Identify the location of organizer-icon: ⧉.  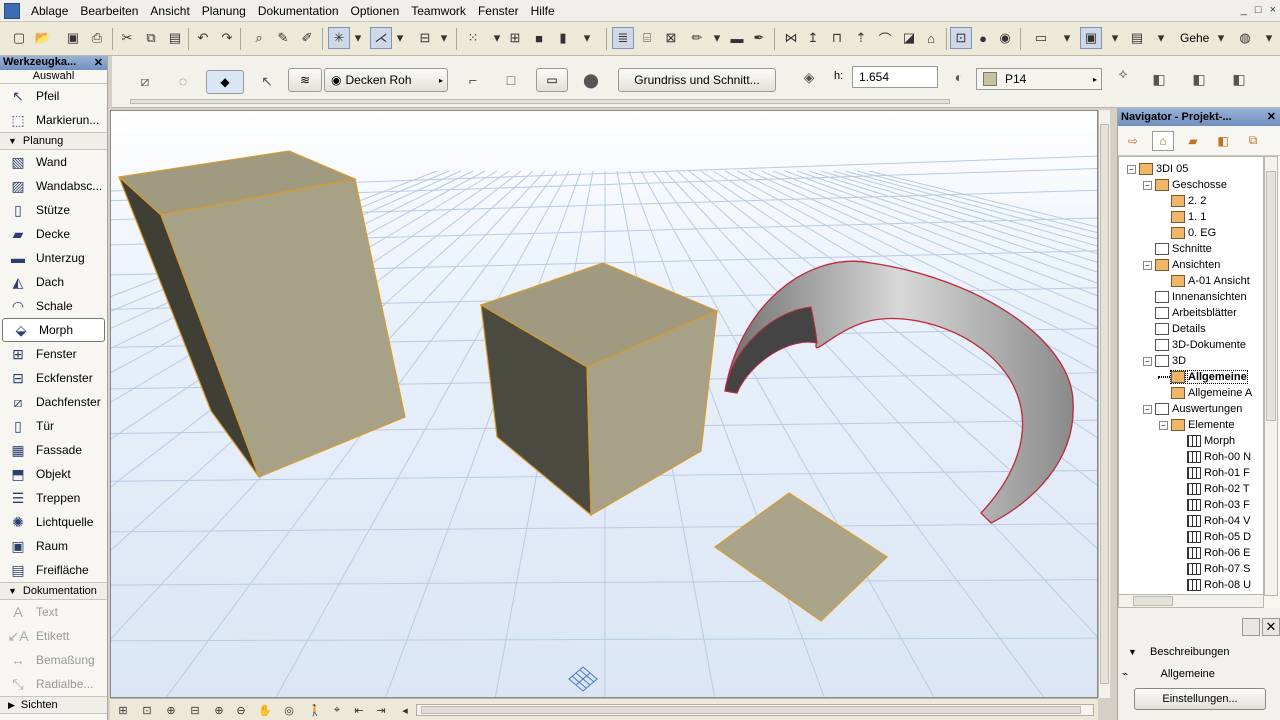
(1253, 141).